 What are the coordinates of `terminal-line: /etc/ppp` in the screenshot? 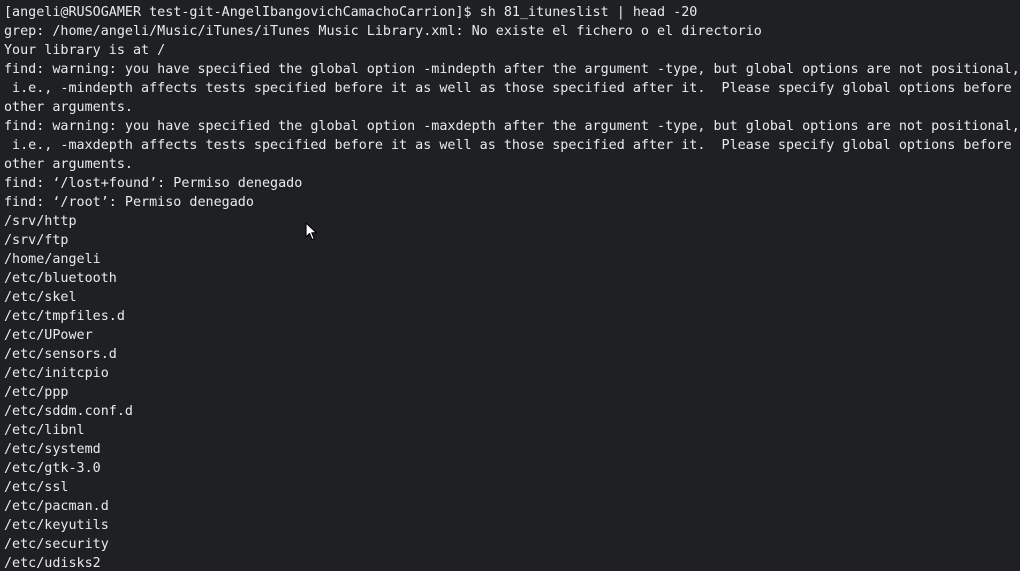 It's located at (36, 392).